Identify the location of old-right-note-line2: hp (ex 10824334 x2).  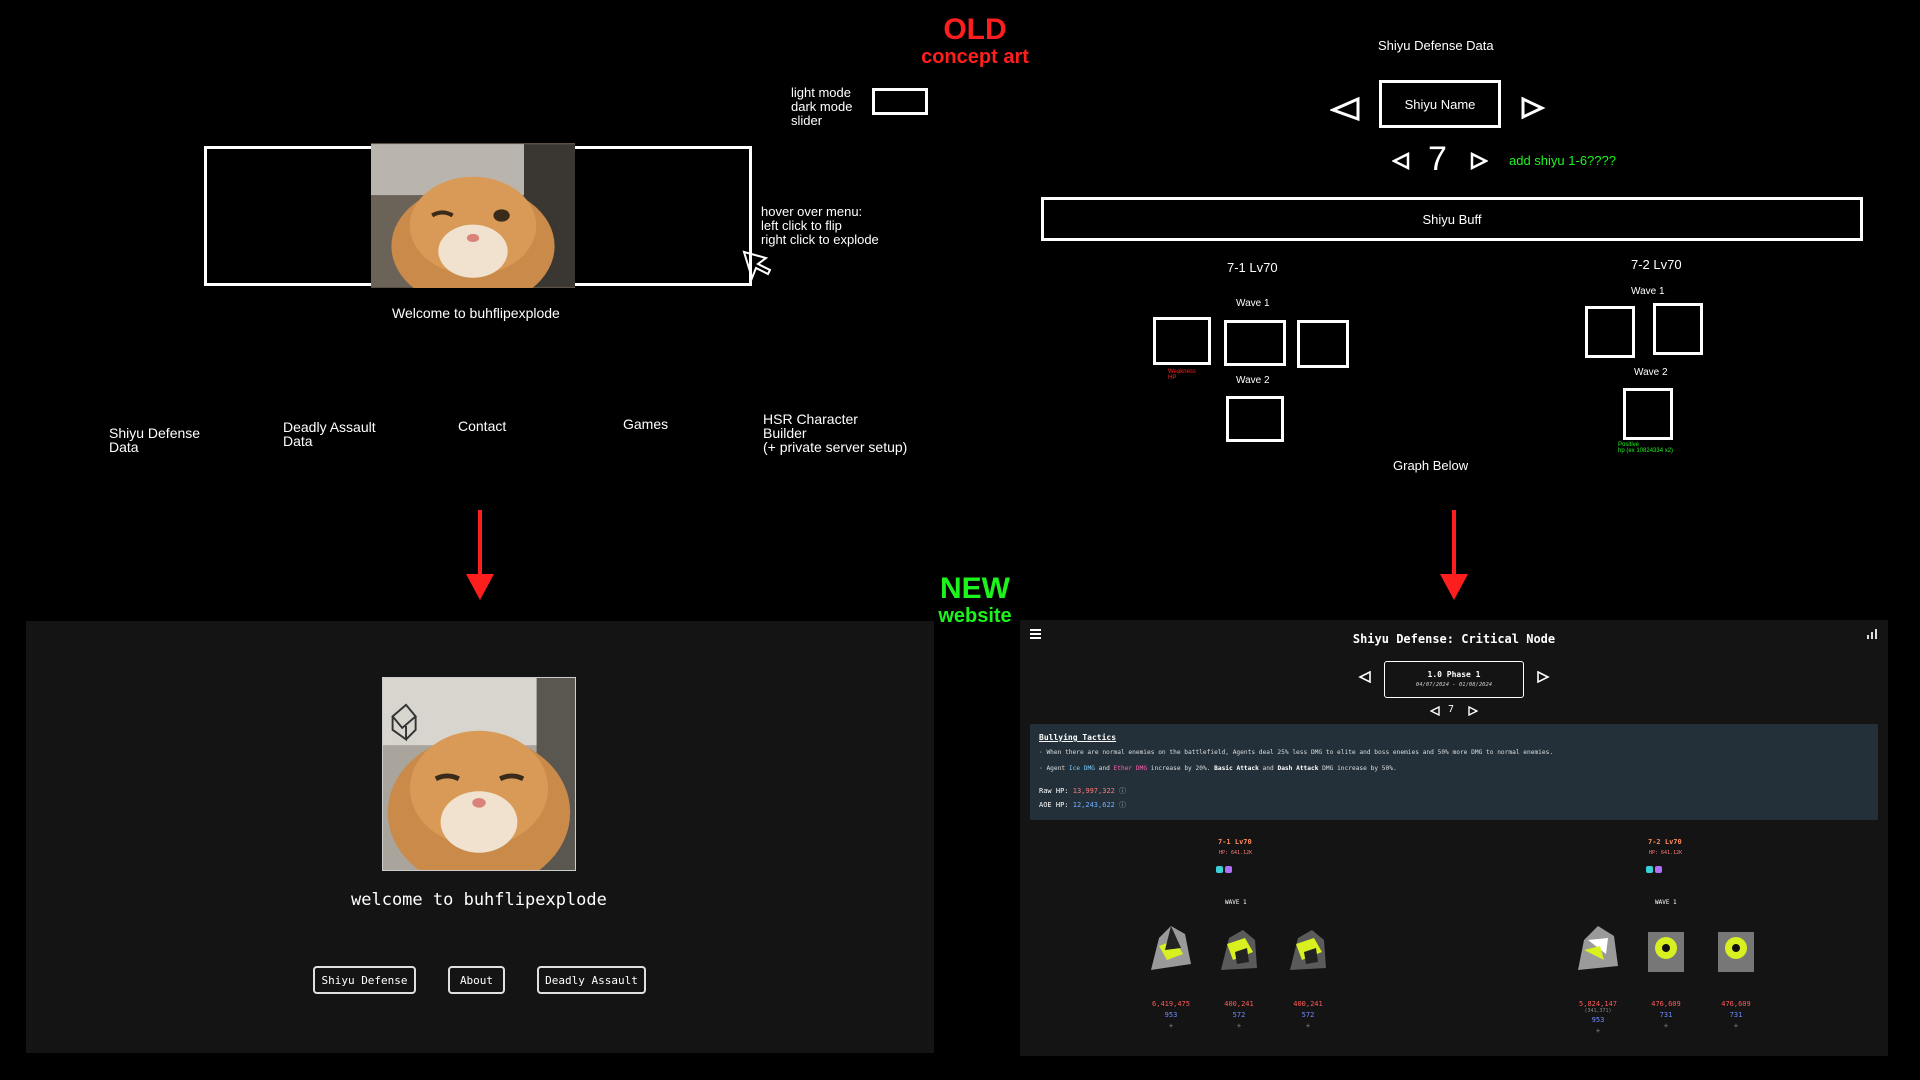
(1646, 451).